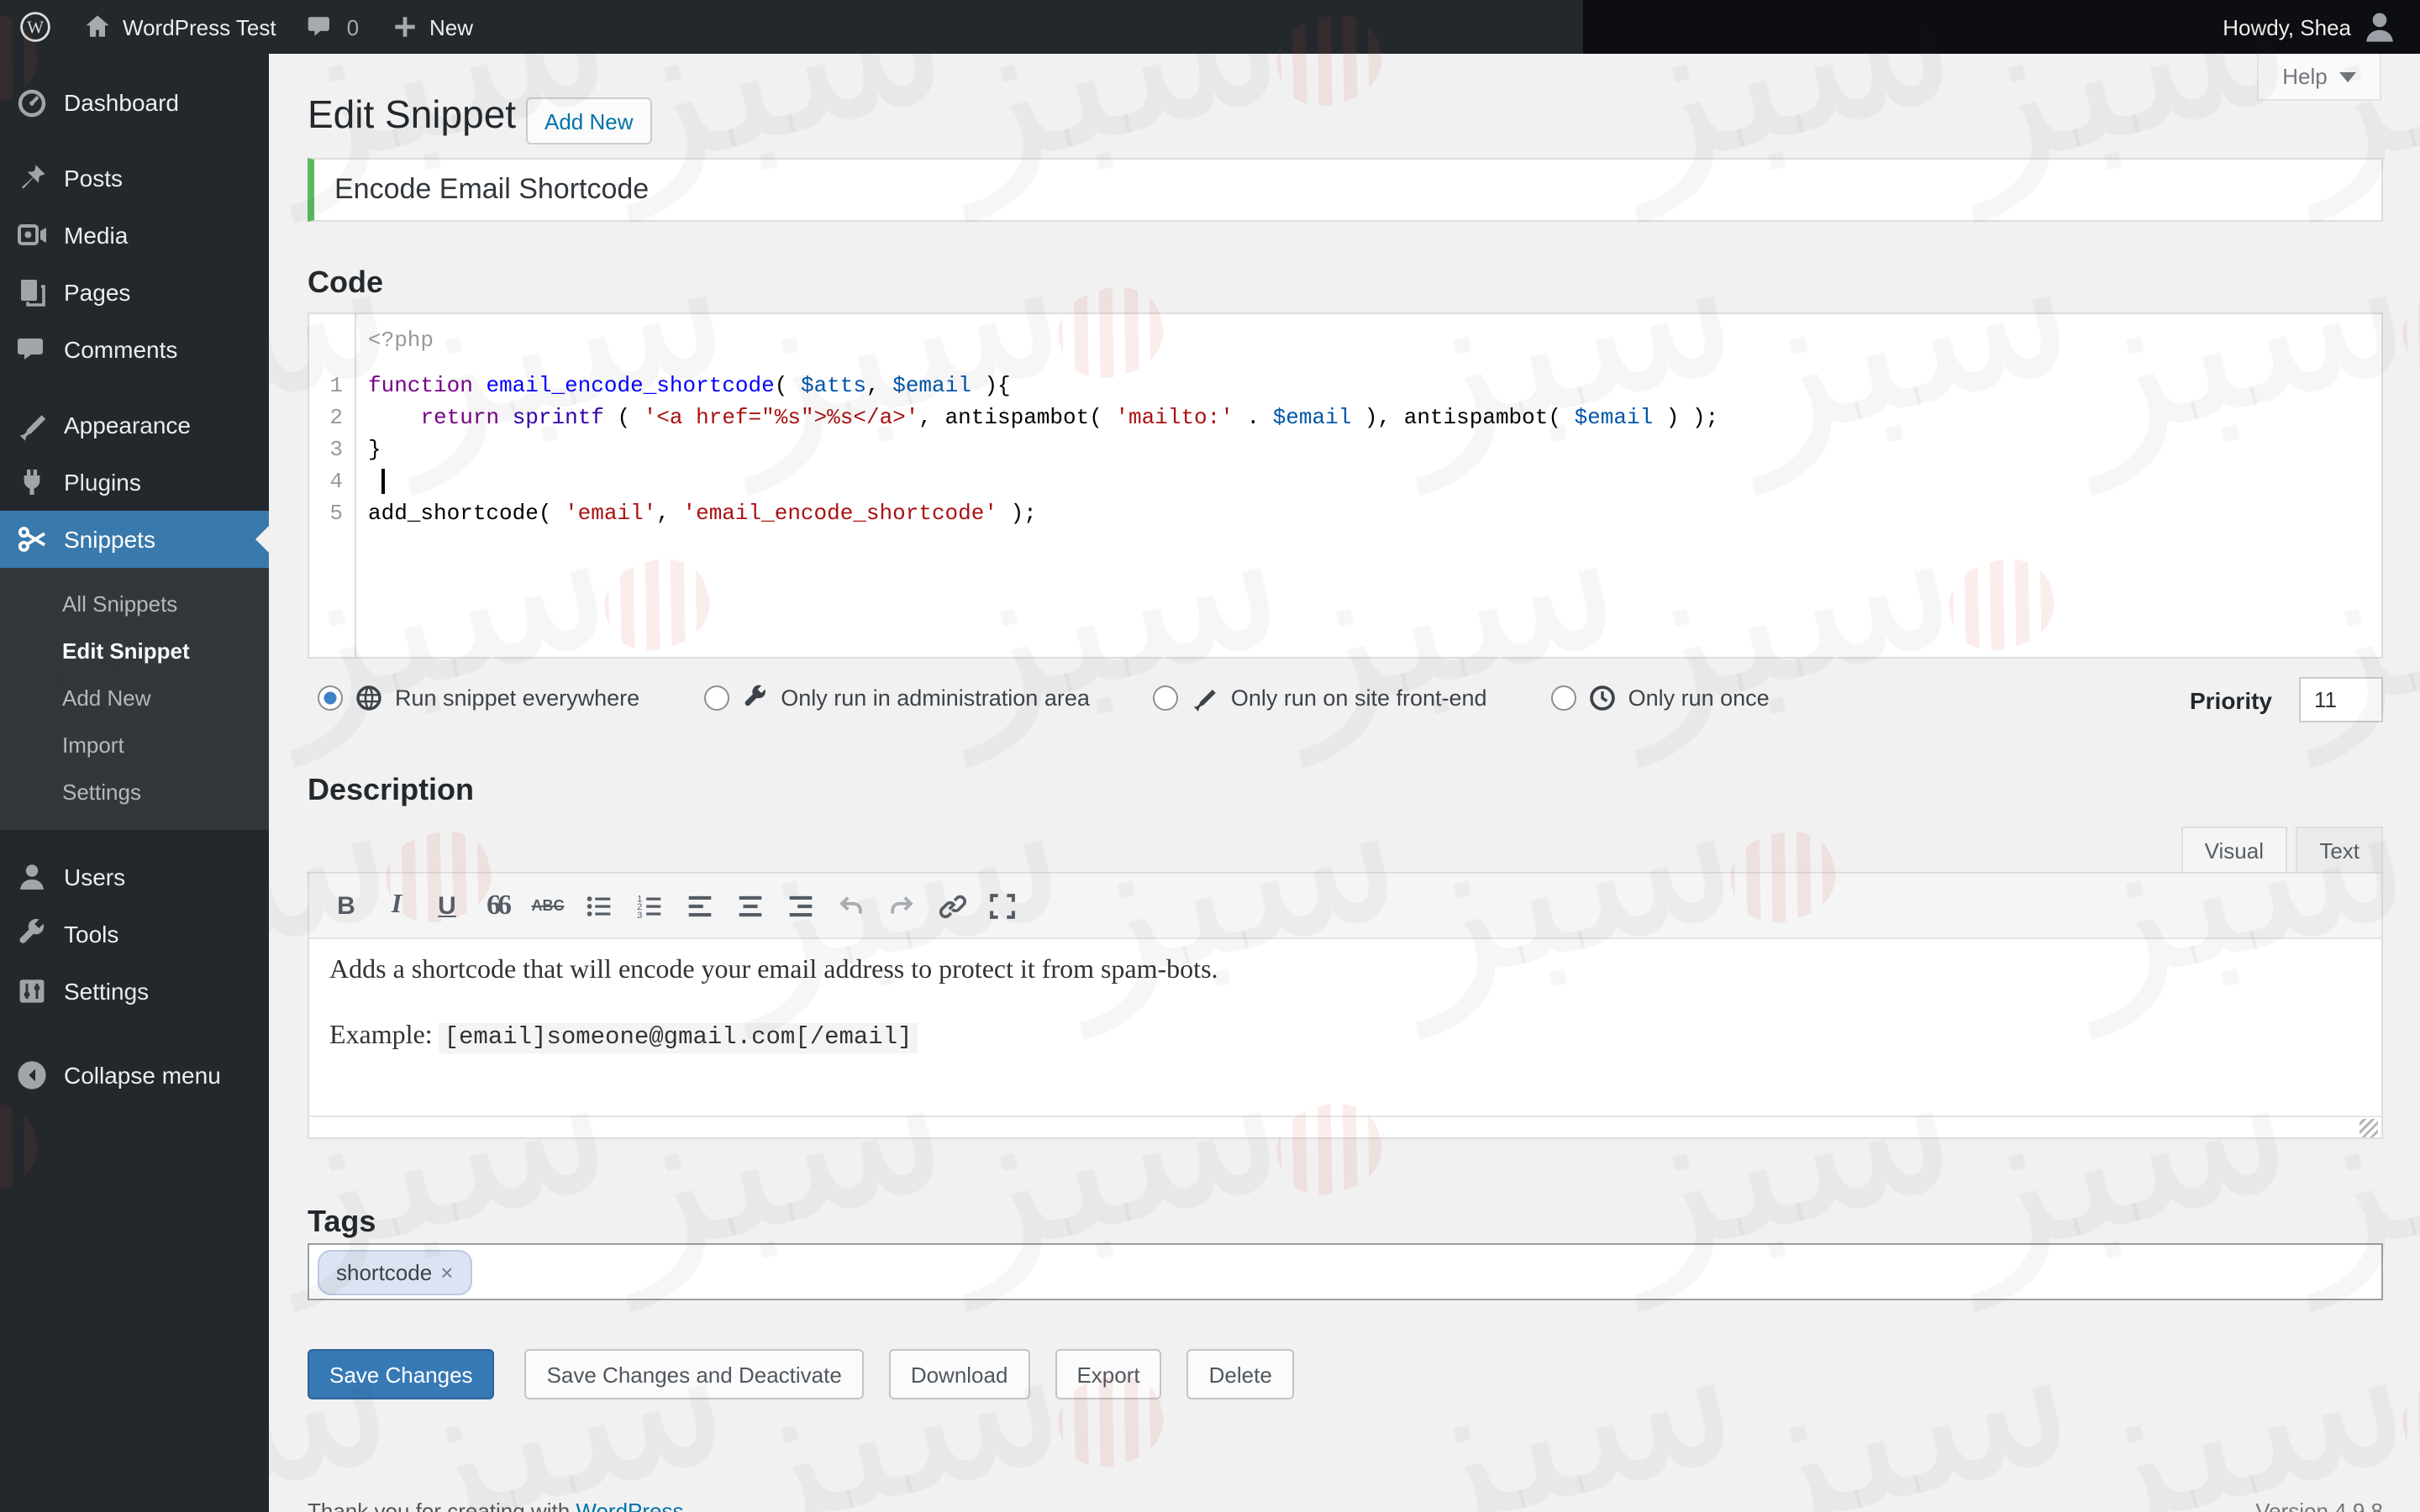  Describe the element at coordinates (32, 425) in the screenshot. I see `appearance-icon` at that location.